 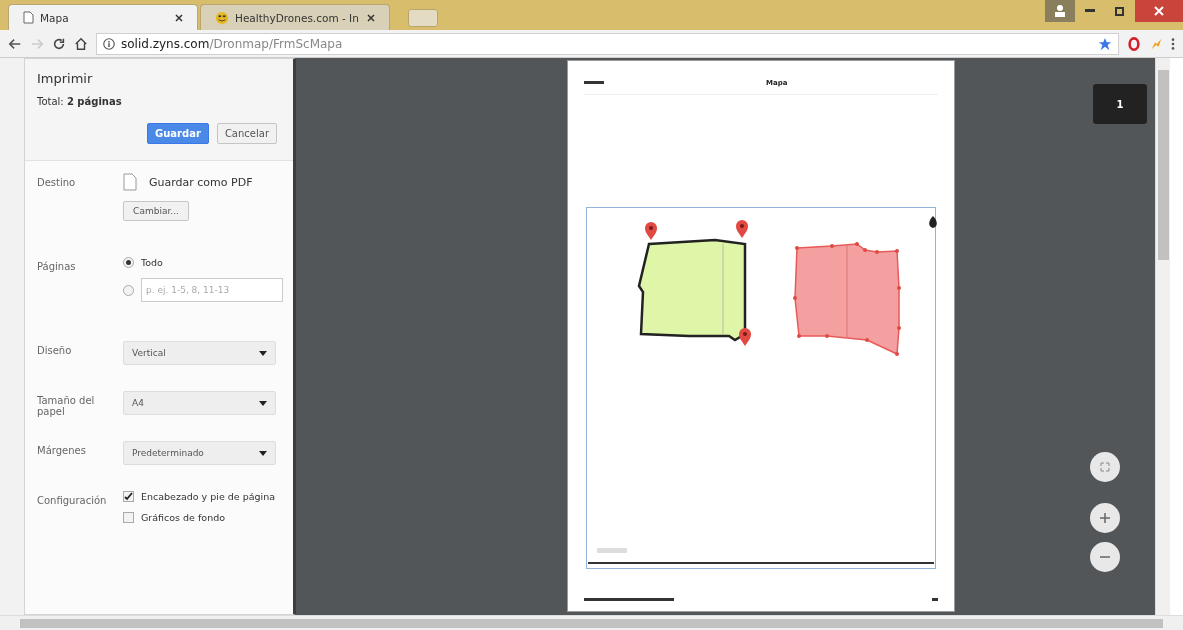 What do you see at coordinates (295, 17) in the screenshot?
I see `browser-tab: HealthyDrones.com - In` at bounding box center [295, 17].